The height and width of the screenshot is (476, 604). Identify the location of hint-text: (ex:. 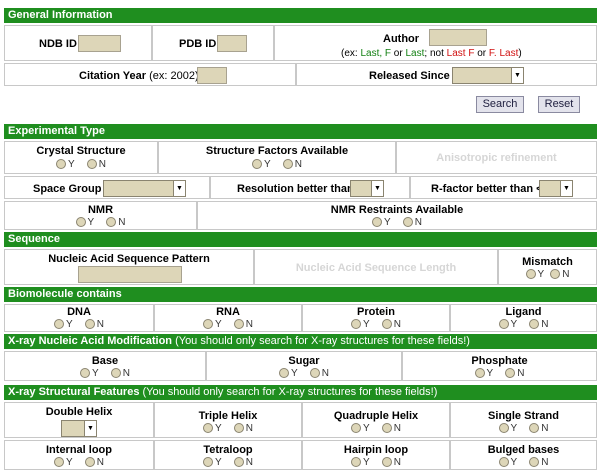
(351, 53).